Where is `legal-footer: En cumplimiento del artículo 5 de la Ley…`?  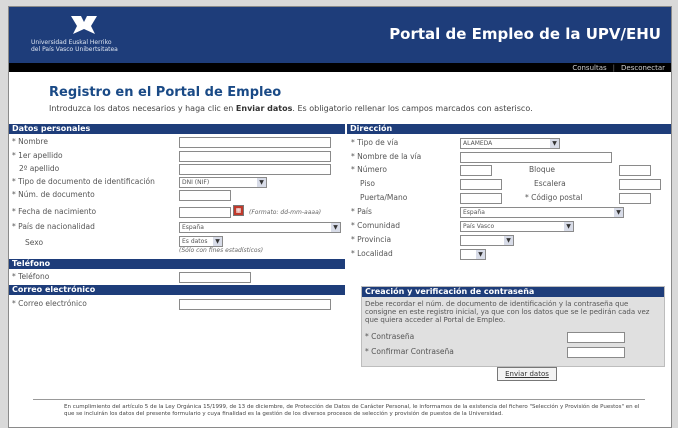 legal-footer: En cumplimiento del artículo 5 de la Ley… is located at coordinates (352, 410).